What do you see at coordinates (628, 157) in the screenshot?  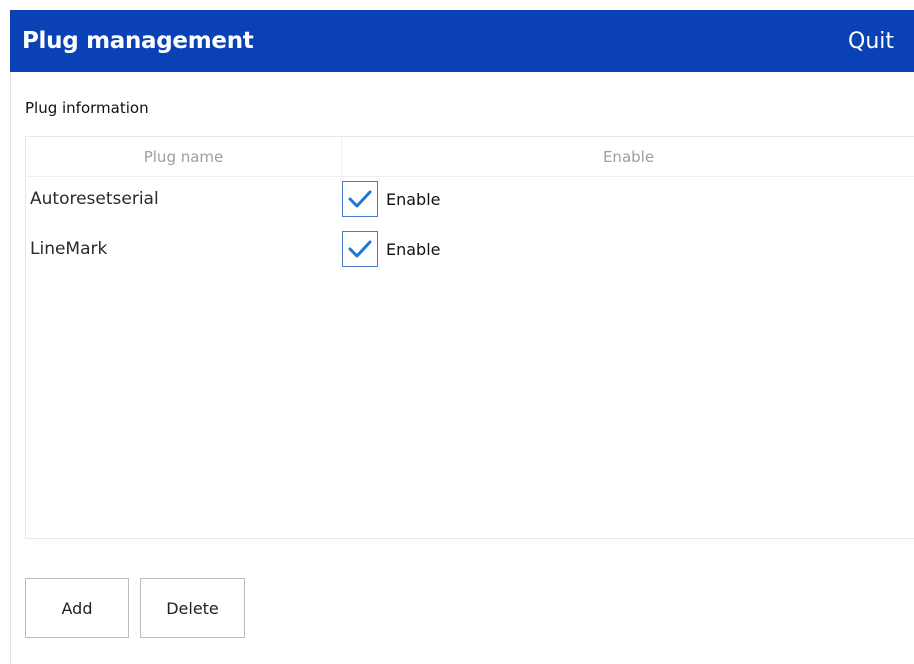 I see `column-header-enable: Enable` at bounding box center [628, 157].